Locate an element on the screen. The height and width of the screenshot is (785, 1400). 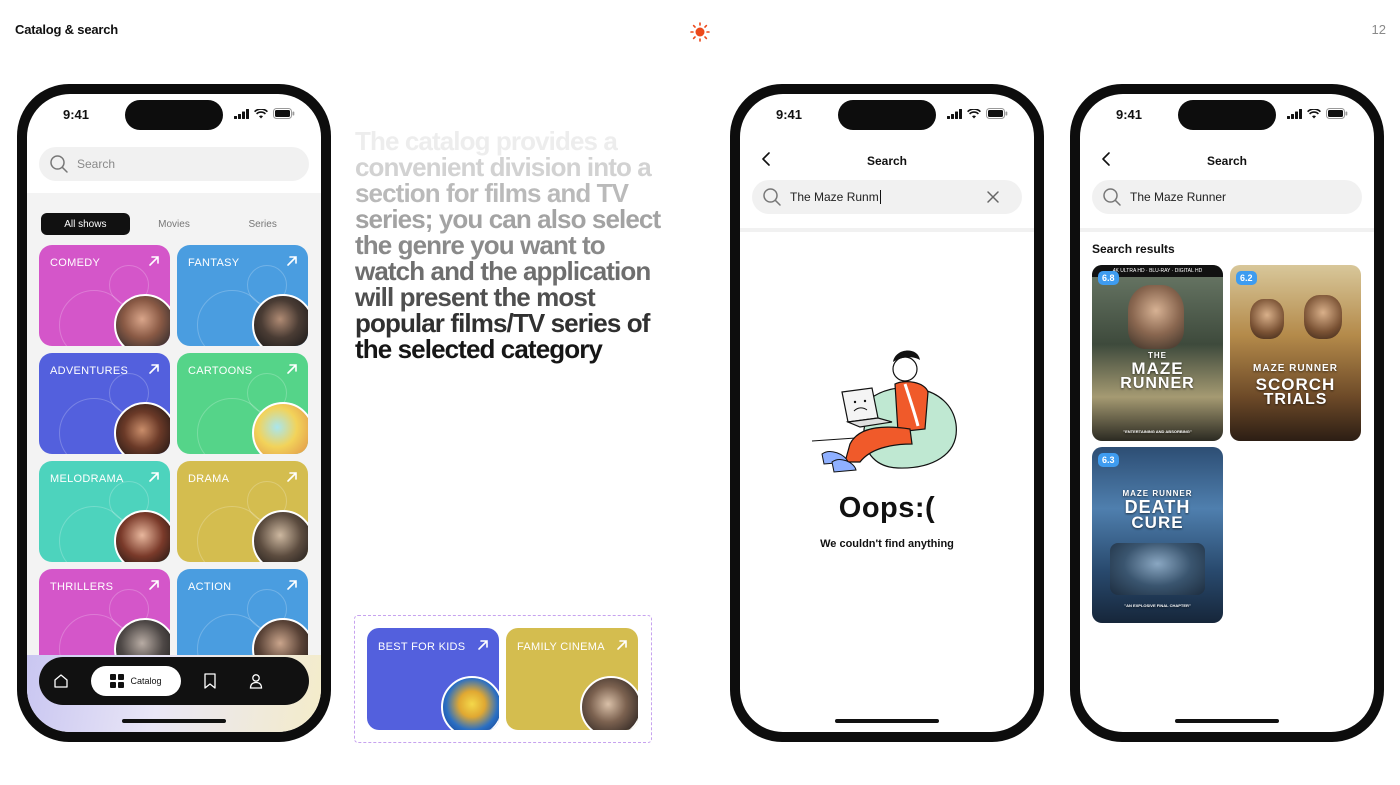
search-input: Search is located at coordinates (174, 164).